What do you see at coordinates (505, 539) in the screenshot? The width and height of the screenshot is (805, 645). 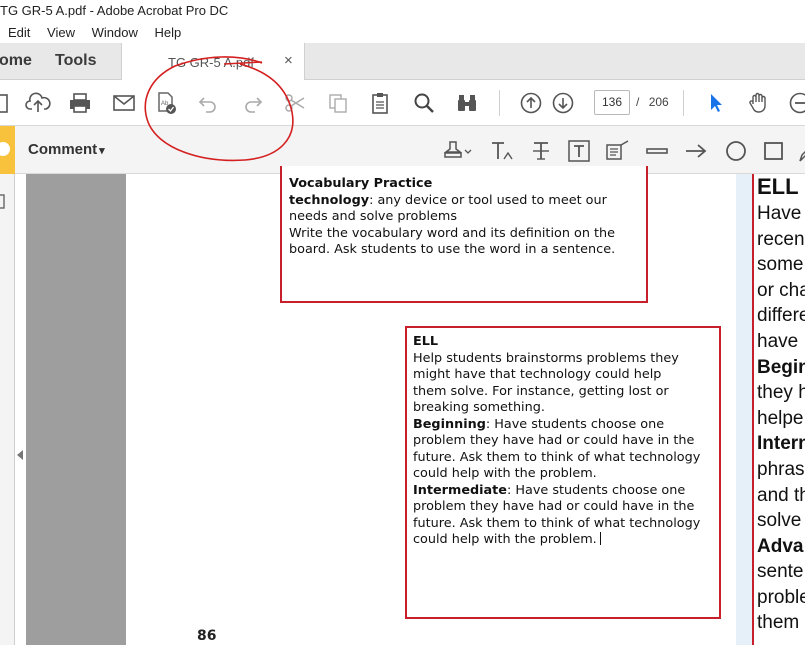 I see `intermediate-line: could help with the problem.` at bounding box center [505, 539].